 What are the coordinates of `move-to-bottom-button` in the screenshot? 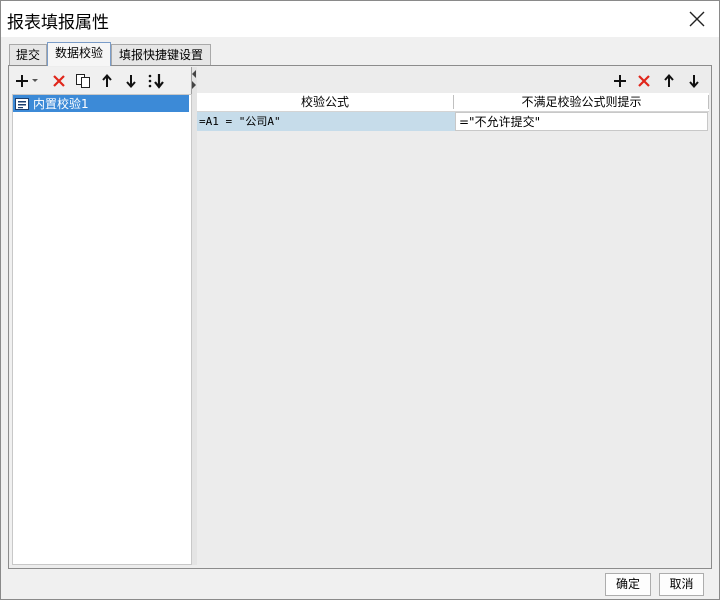 It's located at (157, 81).